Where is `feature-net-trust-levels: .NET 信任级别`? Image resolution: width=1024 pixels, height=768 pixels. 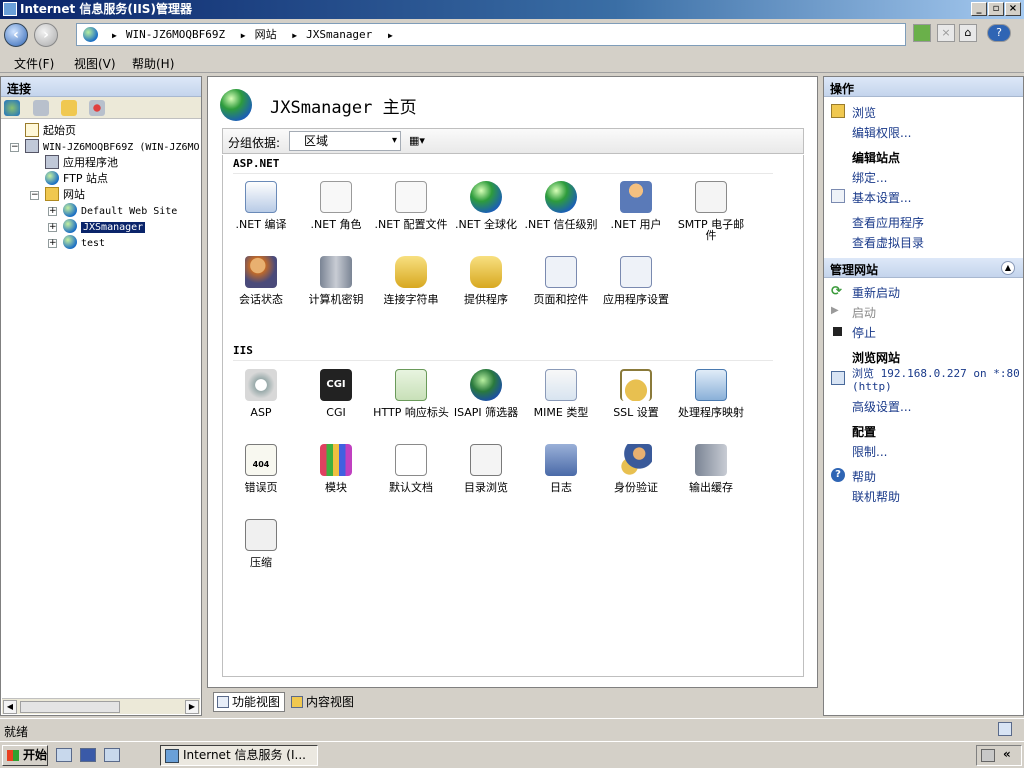 feature-net-trust-levels: .NET 信任级别 is located at coordinates (561, 205).